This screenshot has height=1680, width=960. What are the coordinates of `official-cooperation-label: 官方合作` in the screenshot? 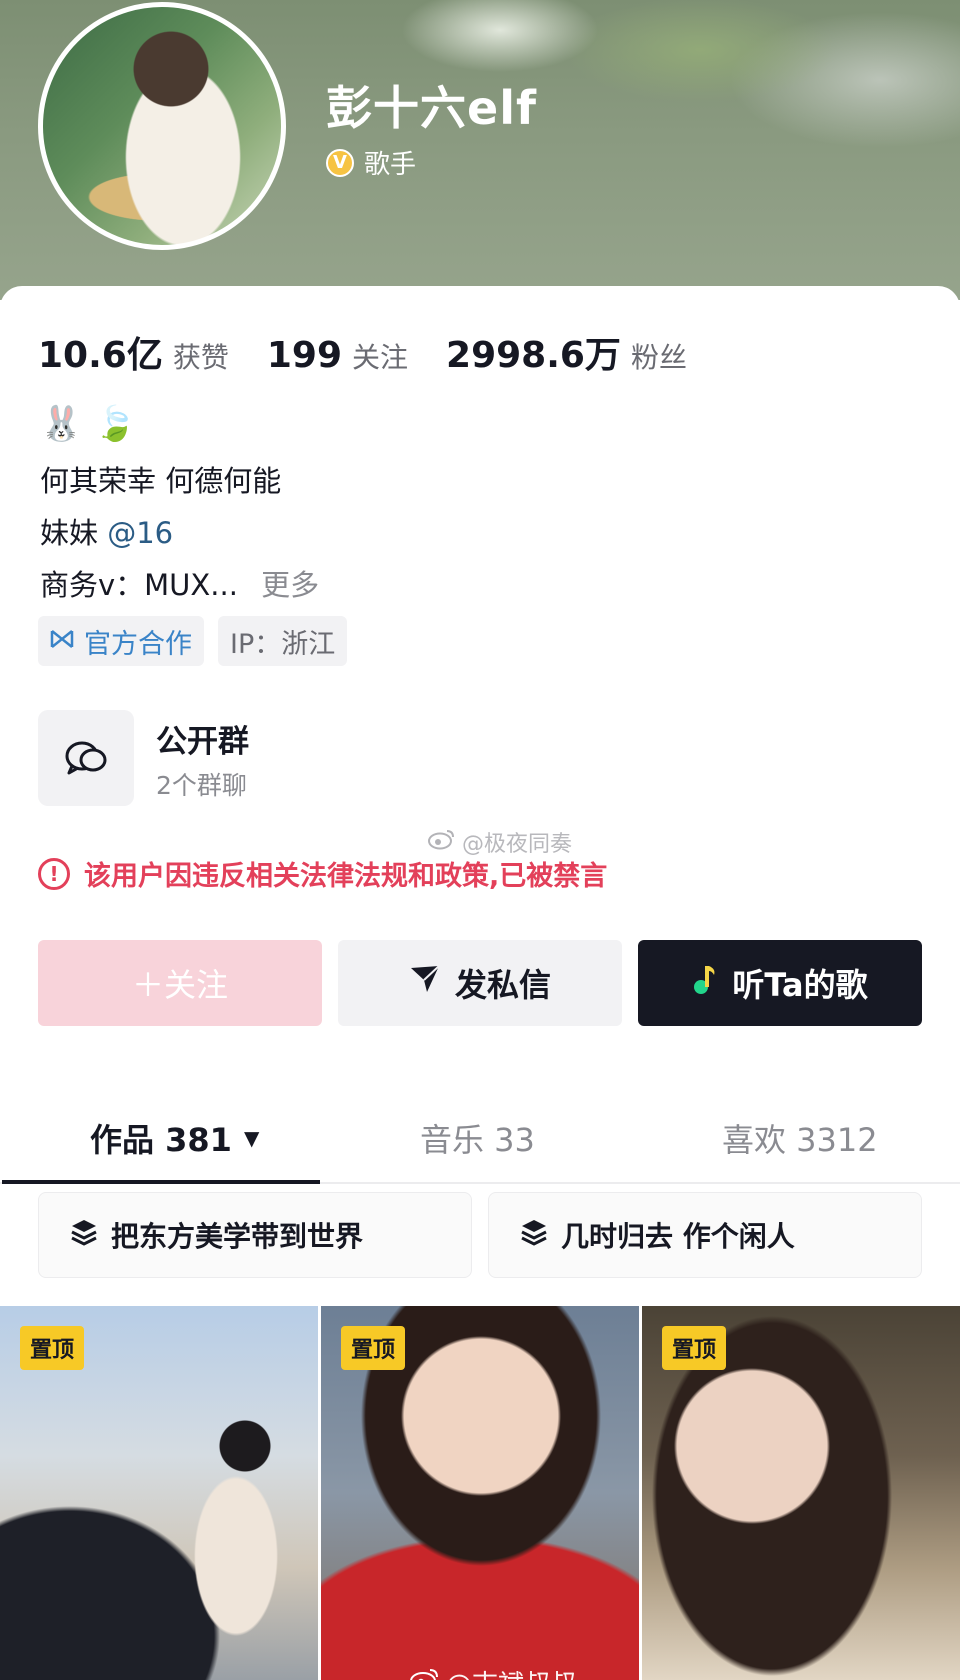 It's located at (138, 644).